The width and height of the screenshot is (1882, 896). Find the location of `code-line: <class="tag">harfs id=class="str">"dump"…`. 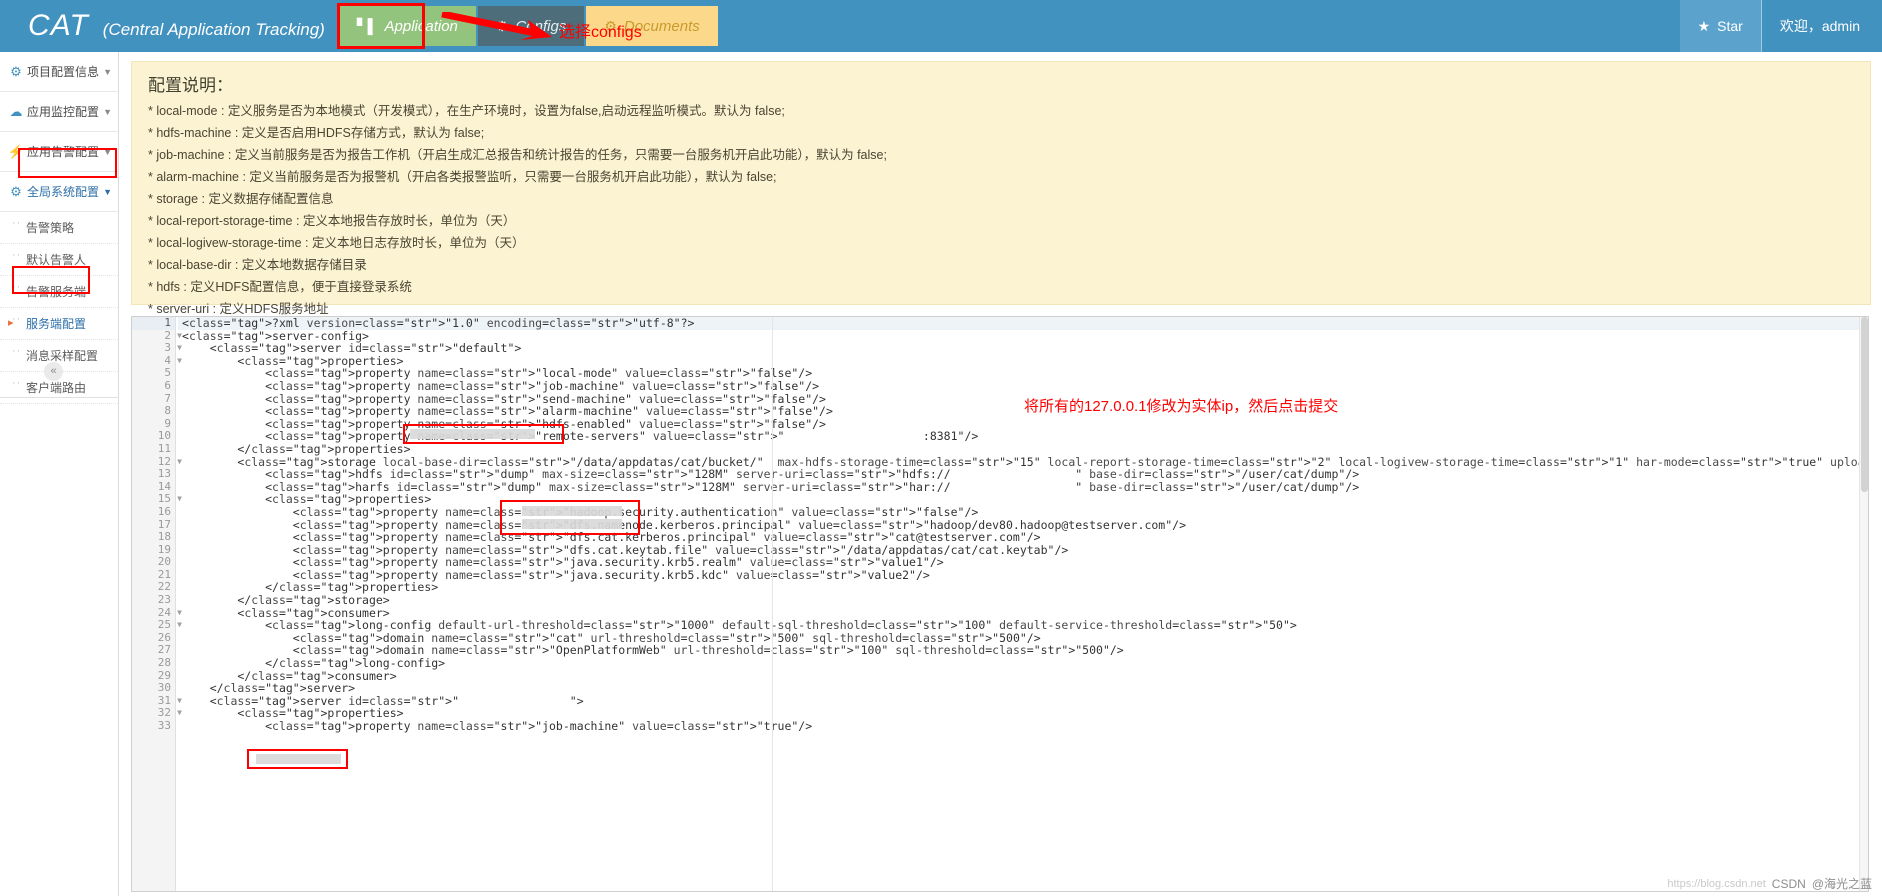

code-line: <class="tag">harfs id=class="str">"dump"… is located at coordinates (1023, 487).